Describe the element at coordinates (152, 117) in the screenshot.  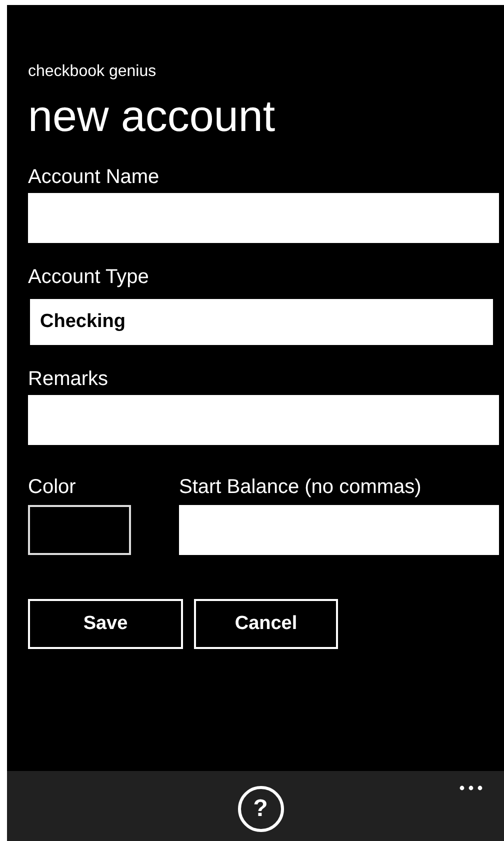
I see `page-title: new account` at that location.